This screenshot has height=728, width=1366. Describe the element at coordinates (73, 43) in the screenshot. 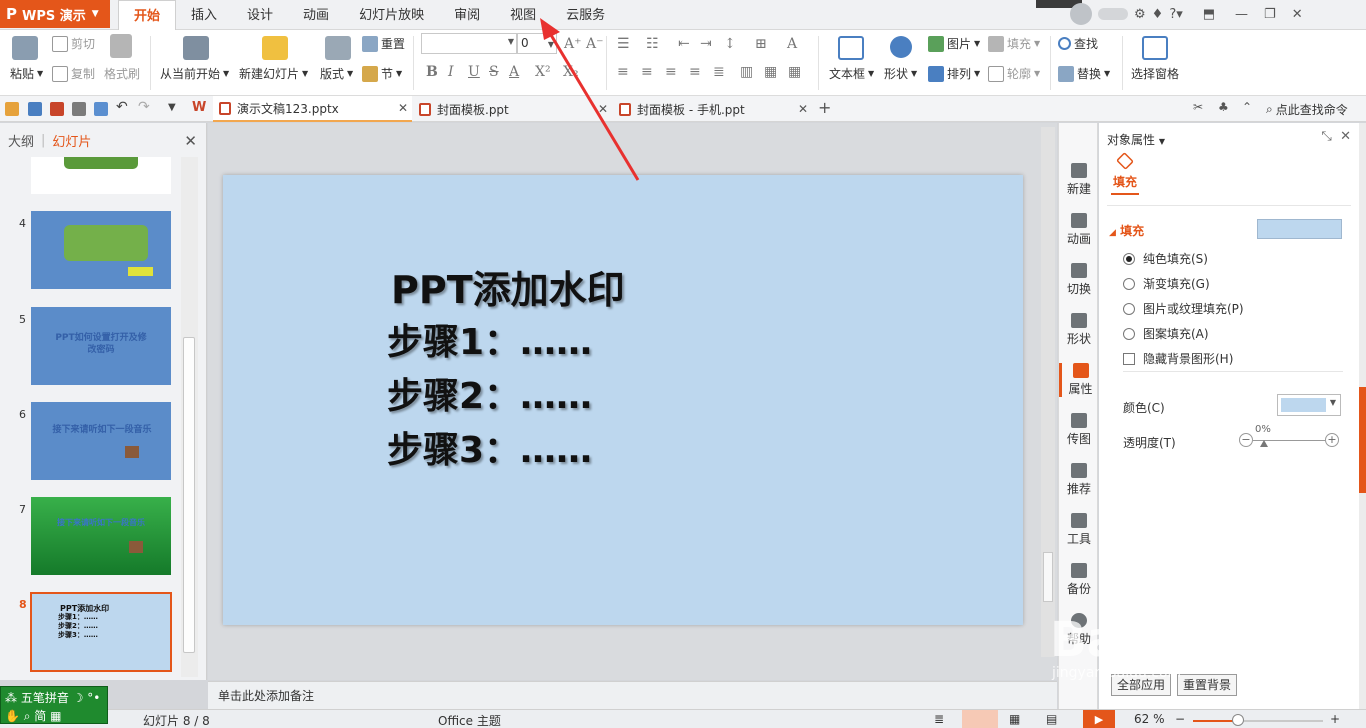

I see `cut-button: 剪切` at that location.